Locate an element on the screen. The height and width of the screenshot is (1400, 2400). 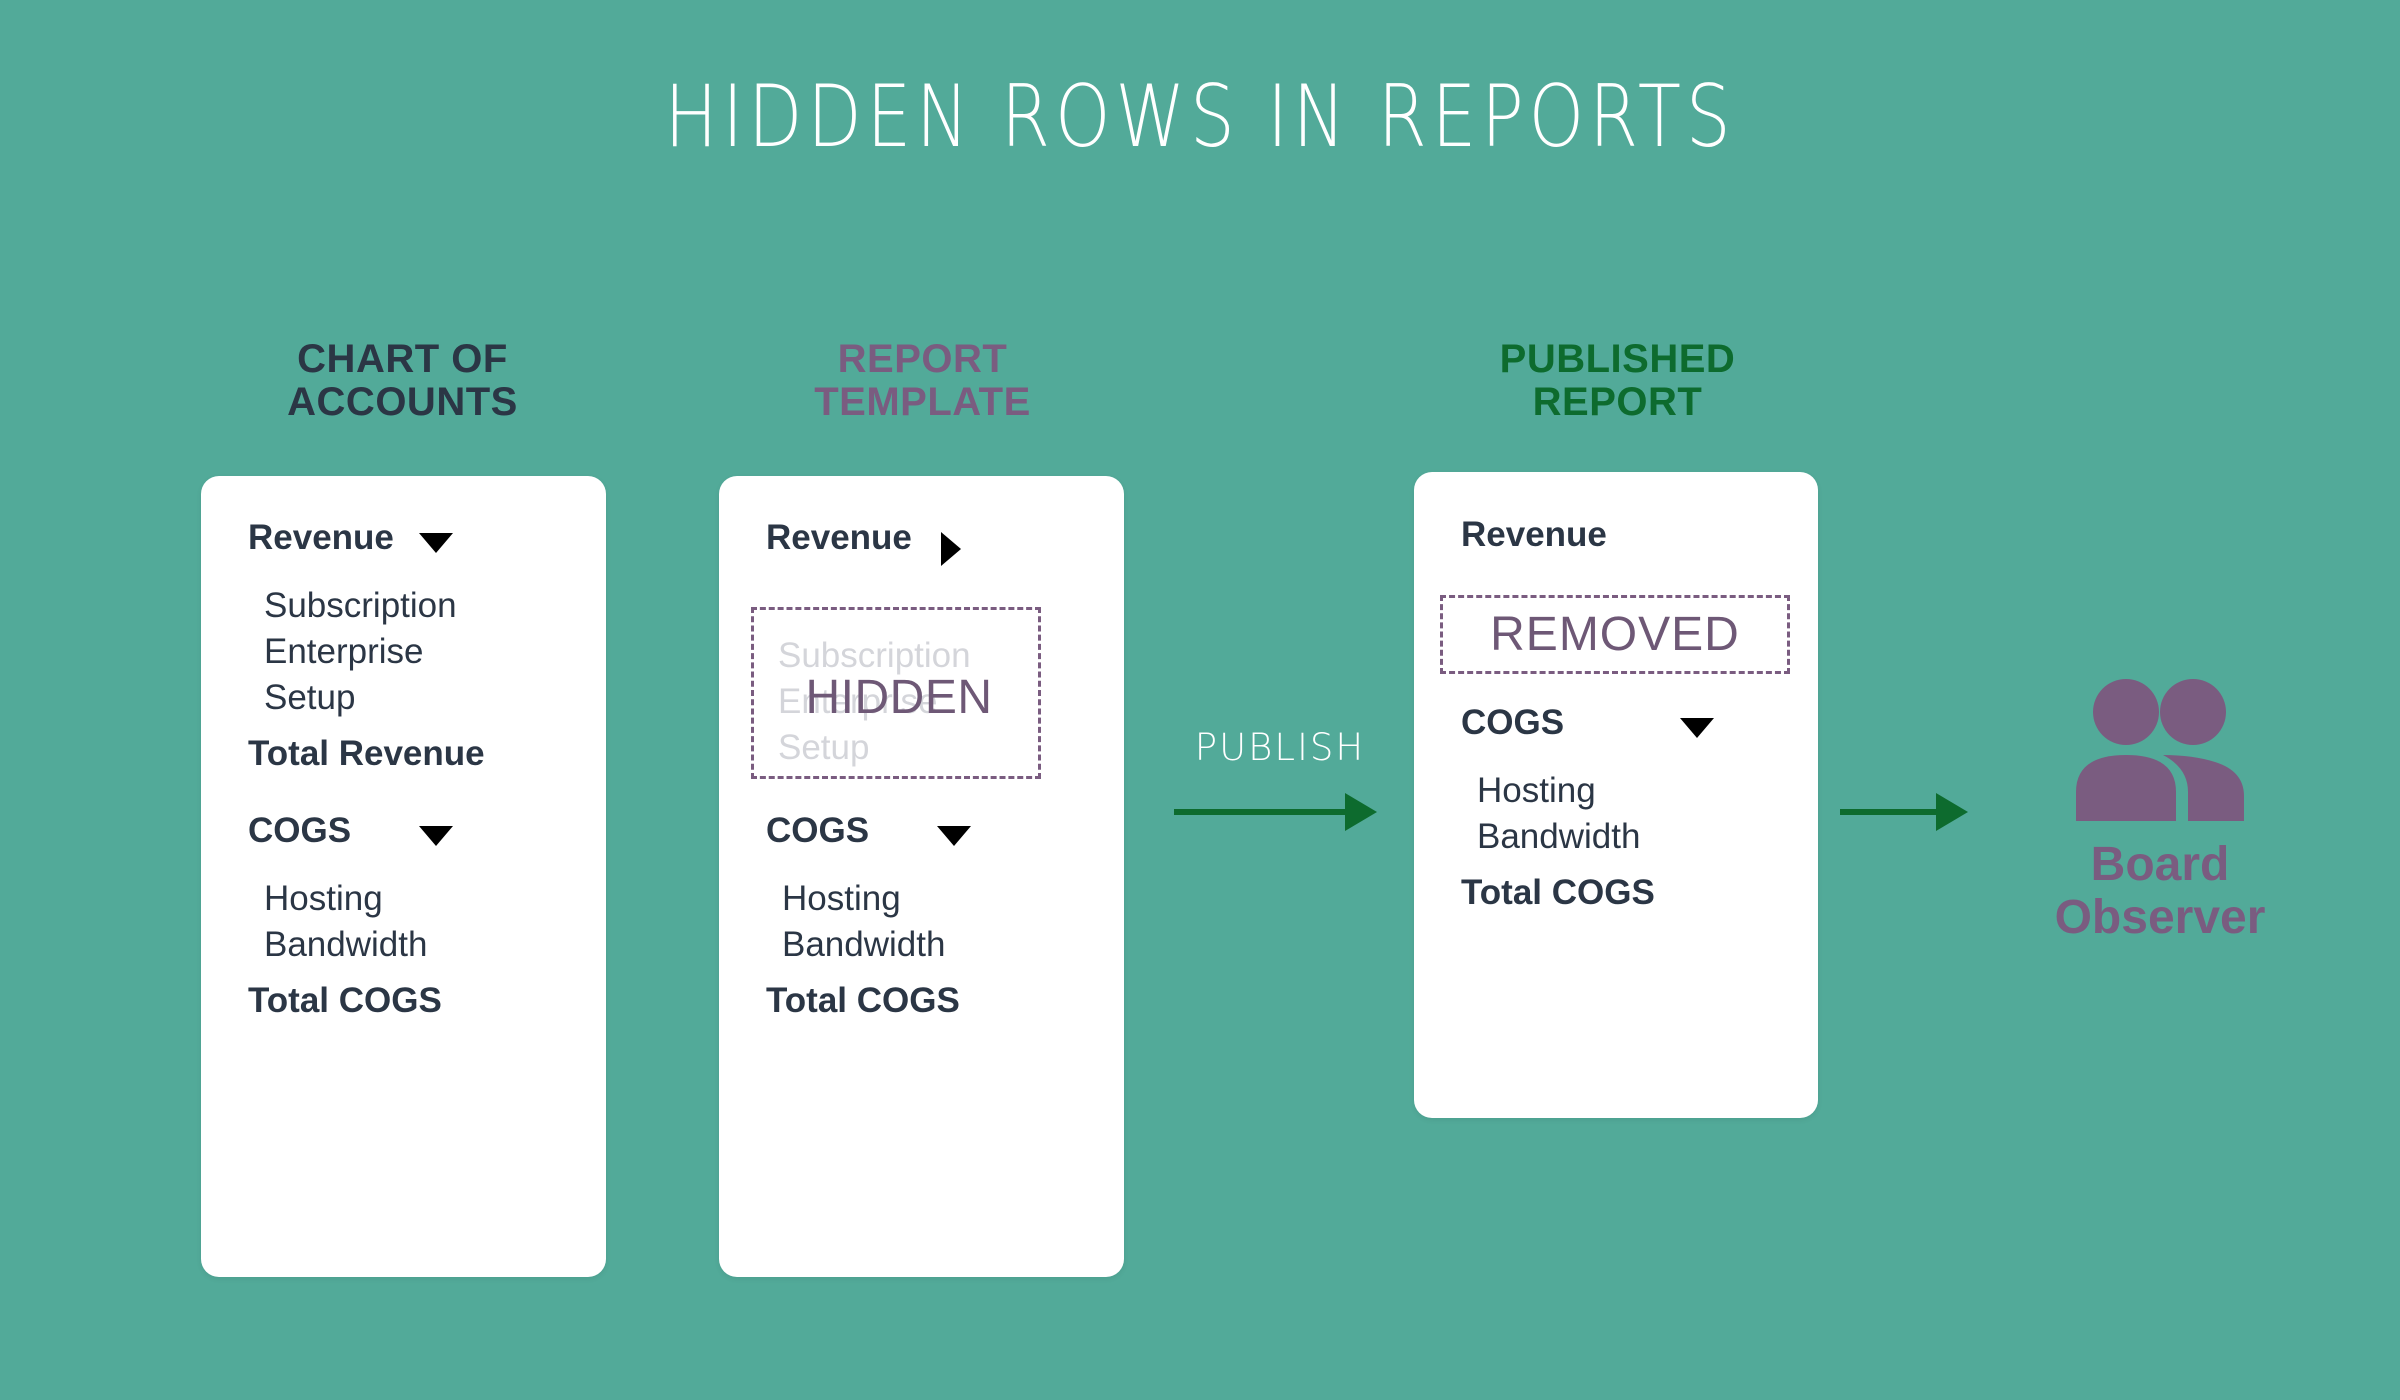
deliver-arrow-icon is located at coordinates (1904, 812).